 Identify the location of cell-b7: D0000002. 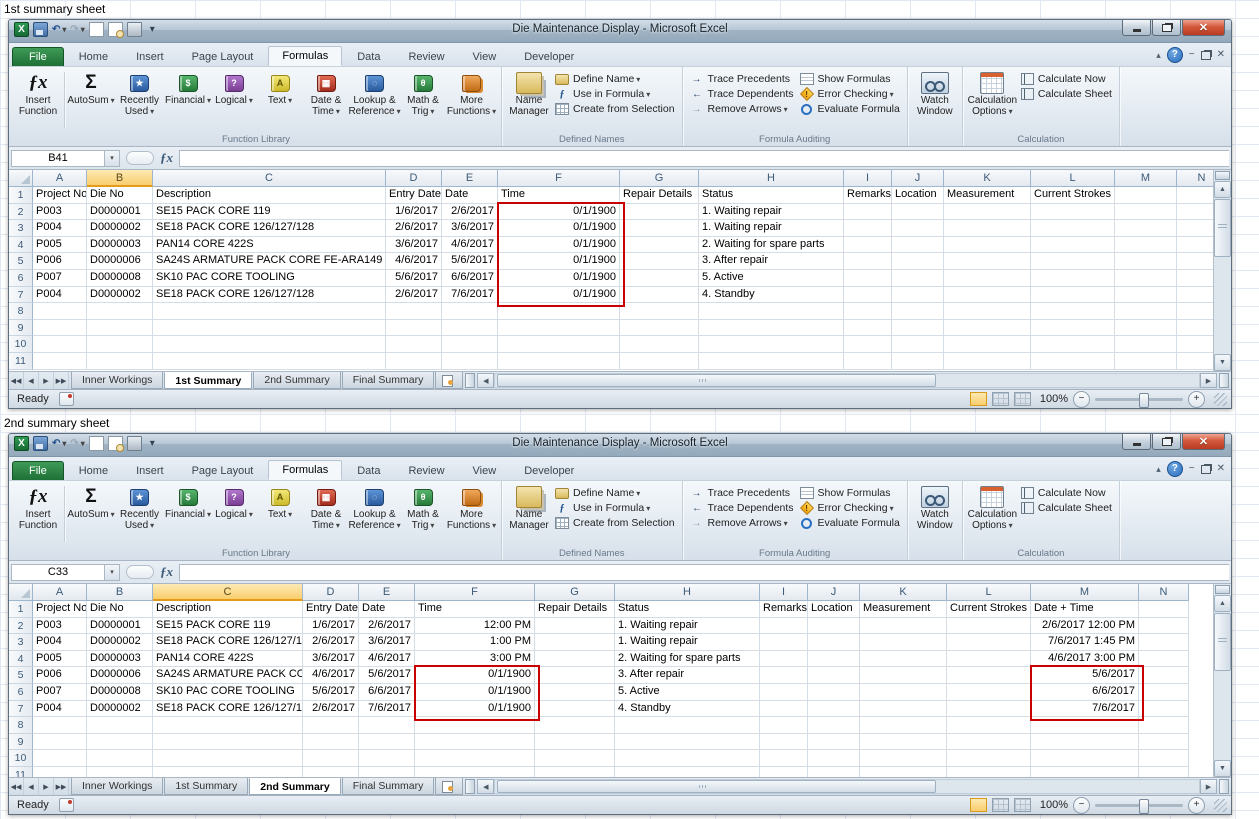
(120, 295).